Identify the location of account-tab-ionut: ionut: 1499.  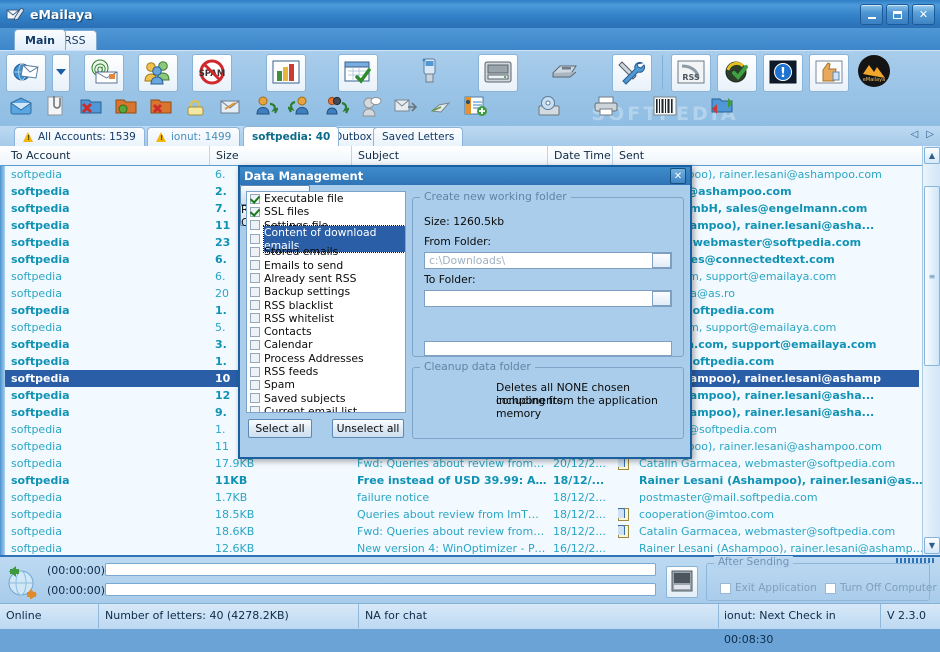
(194, 136).